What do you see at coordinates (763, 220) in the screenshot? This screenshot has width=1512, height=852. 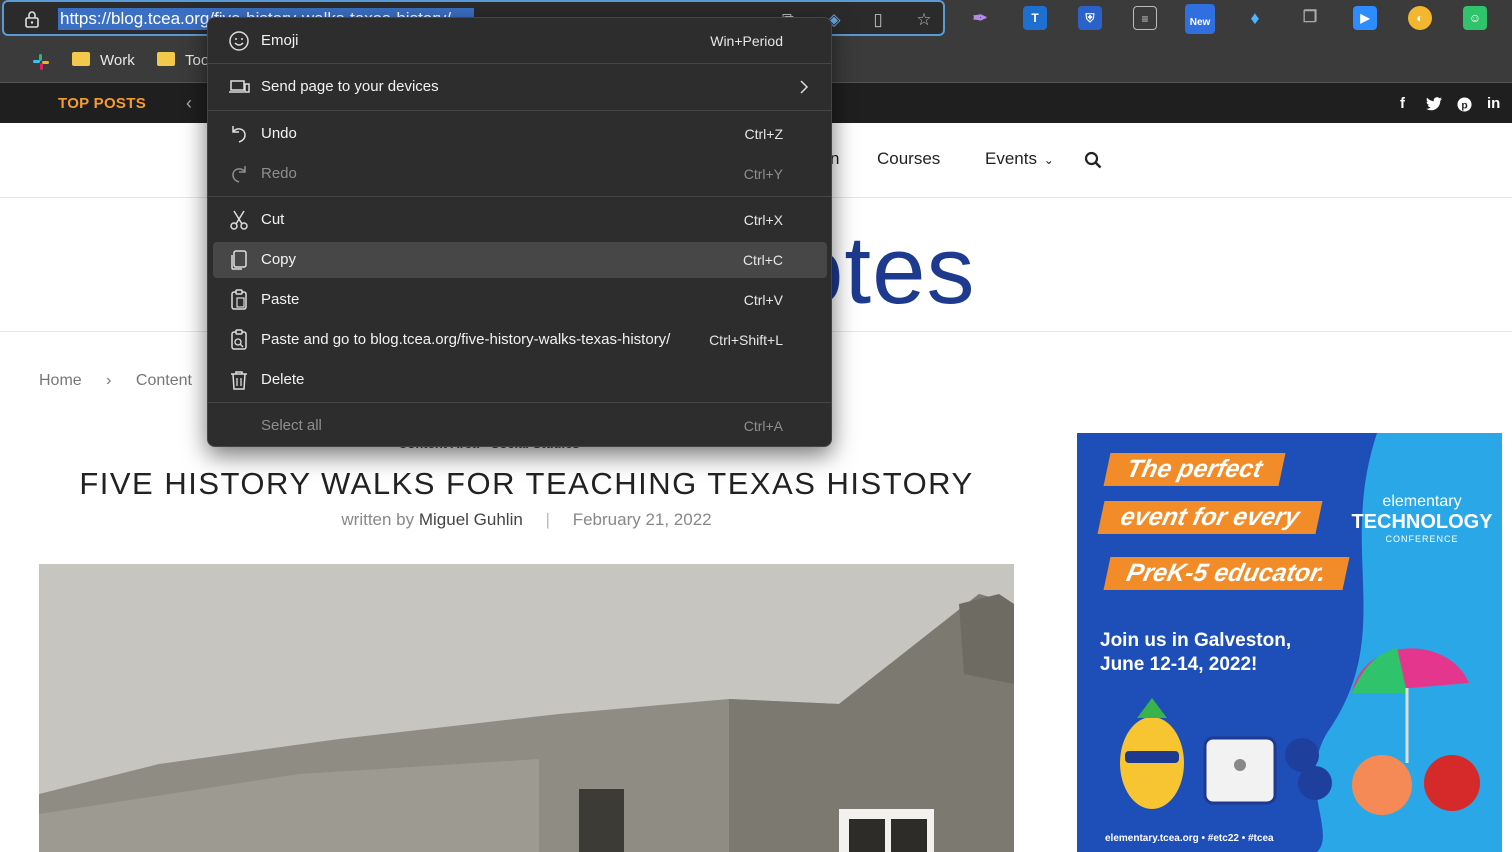 I see `menu-item-shortcut: Ctrl+X` at bounding box center [763, 220].